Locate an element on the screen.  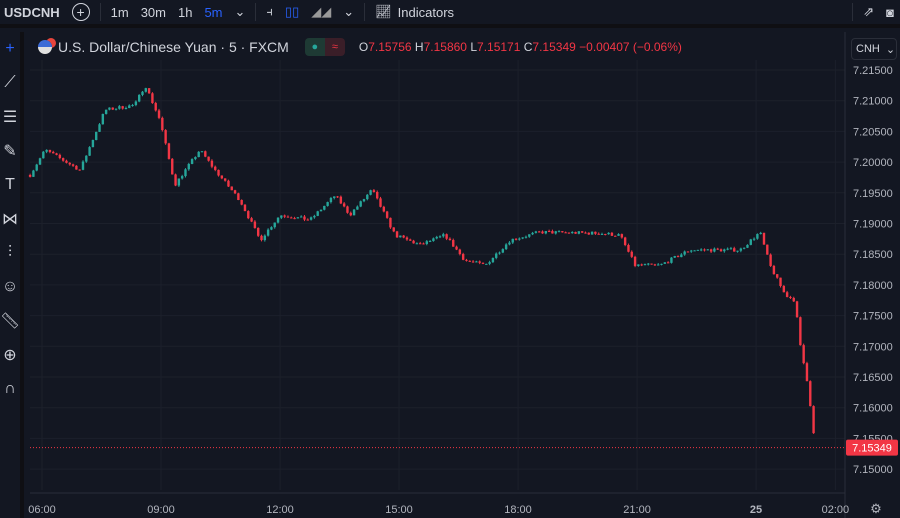
market-status-pill: ● ≈ is located at coordinates (324, 47).